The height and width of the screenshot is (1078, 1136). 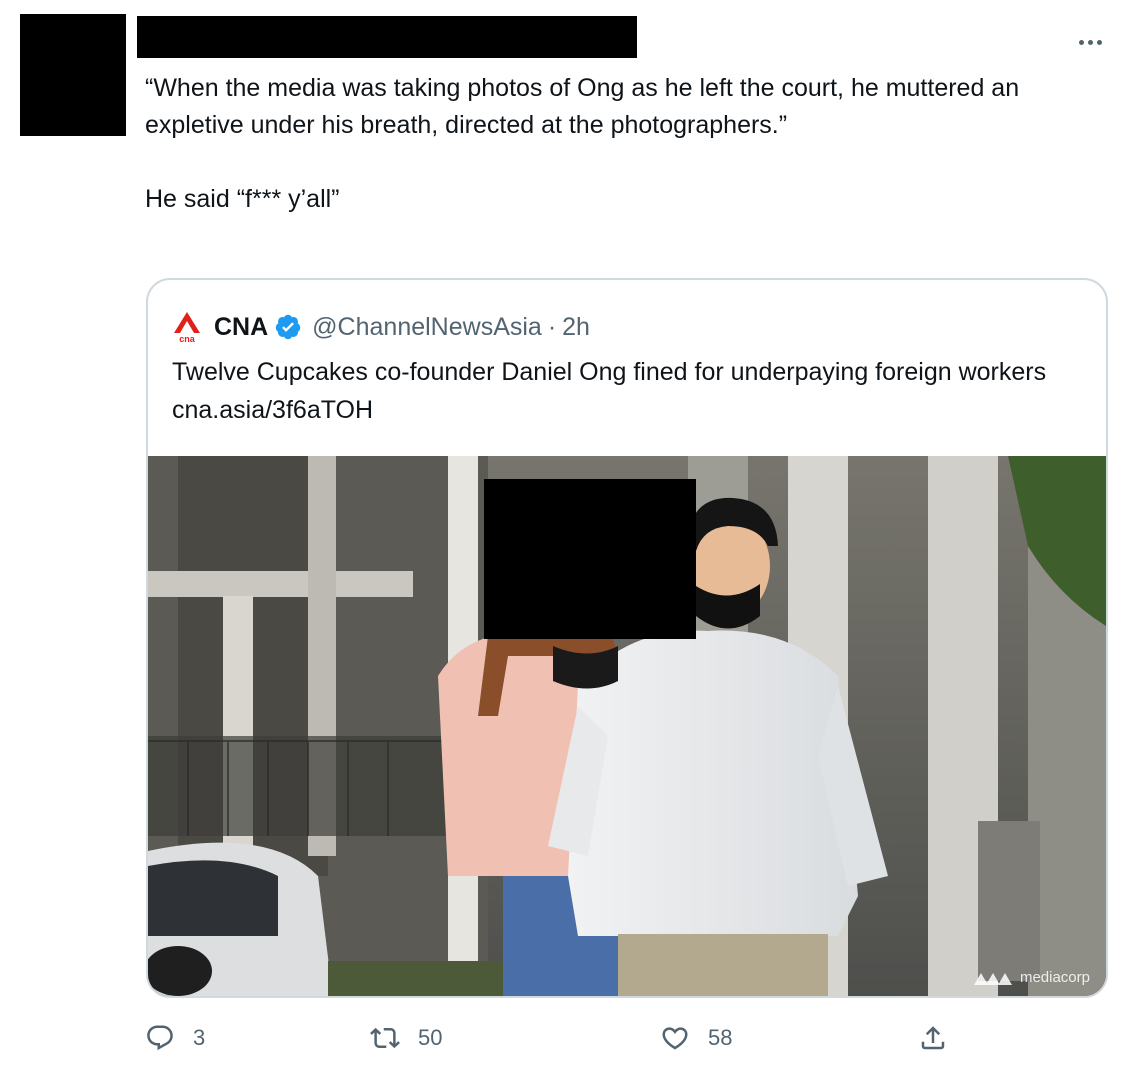 I want to click on more-horizontal-icon, so click(x=1081, y=42).